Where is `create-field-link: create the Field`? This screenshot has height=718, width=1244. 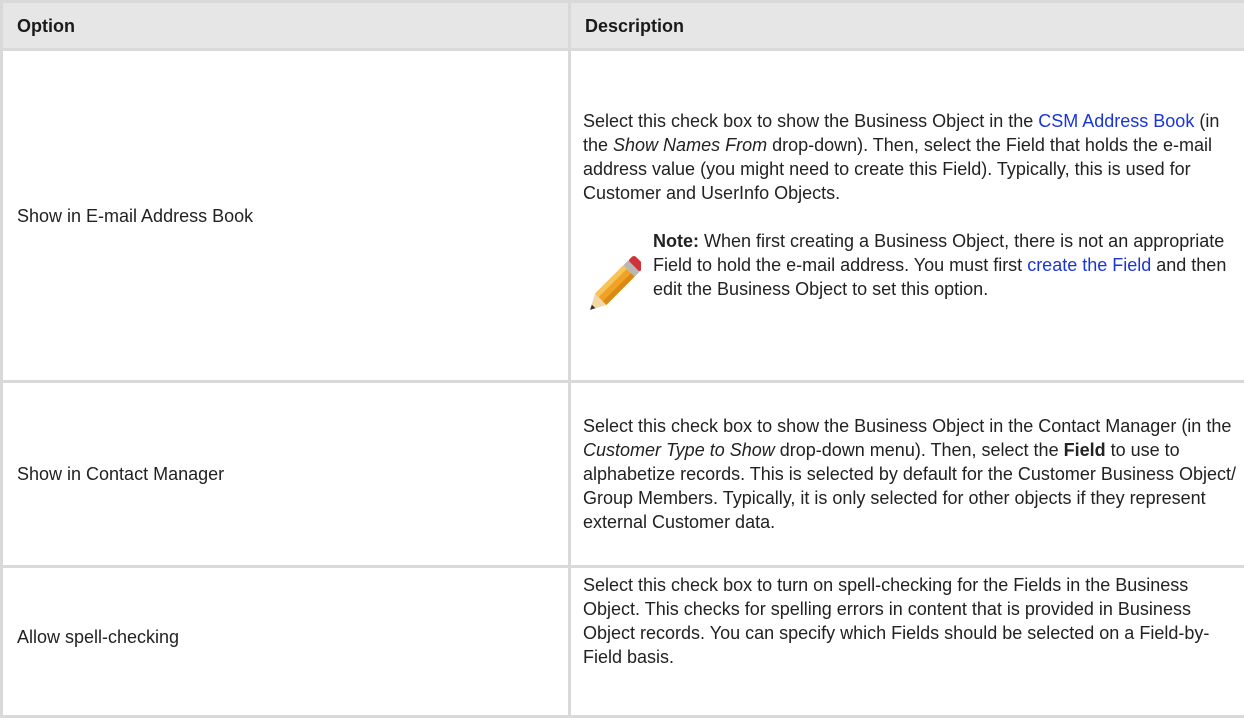 create-field-link: create the Field is located at coordinates (1089, 265).